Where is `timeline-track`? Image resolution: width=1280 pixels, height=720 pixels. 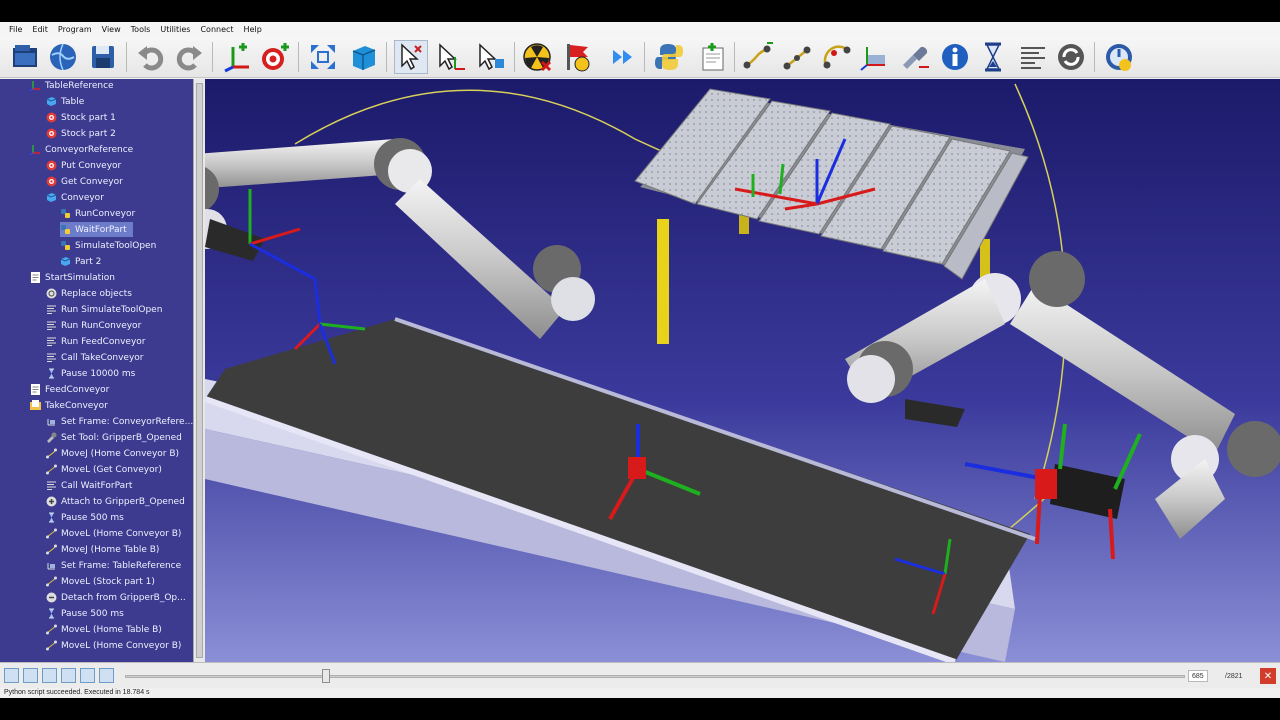 timeline-track is located at coordinates (655, 676).